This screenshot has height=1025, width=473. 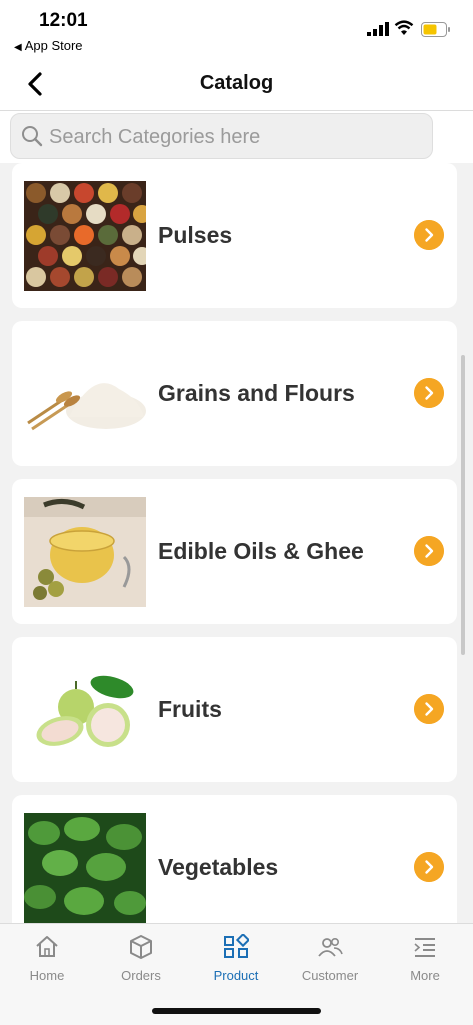 I want to click on box-icon, so click(x=141, y=947).